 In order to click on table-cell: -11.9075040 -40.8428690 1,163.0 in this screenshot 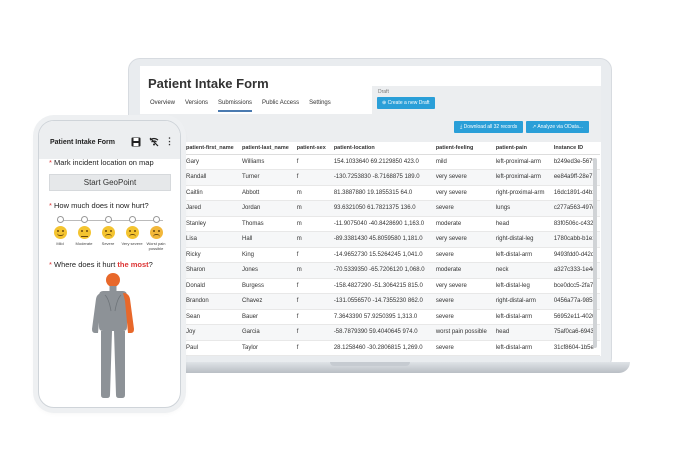, I will do `click(380, 224)`.